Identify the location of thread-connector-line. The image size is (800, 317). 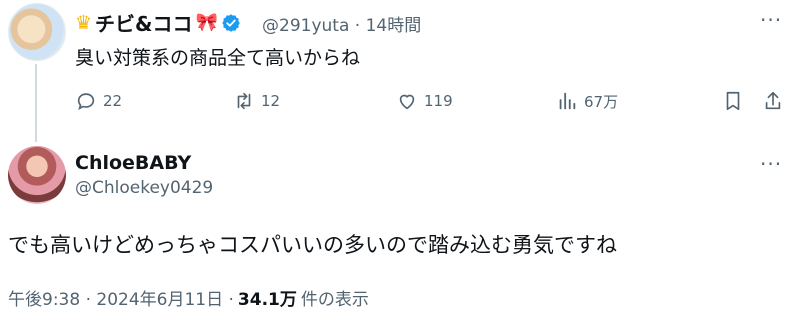
(36, 103).